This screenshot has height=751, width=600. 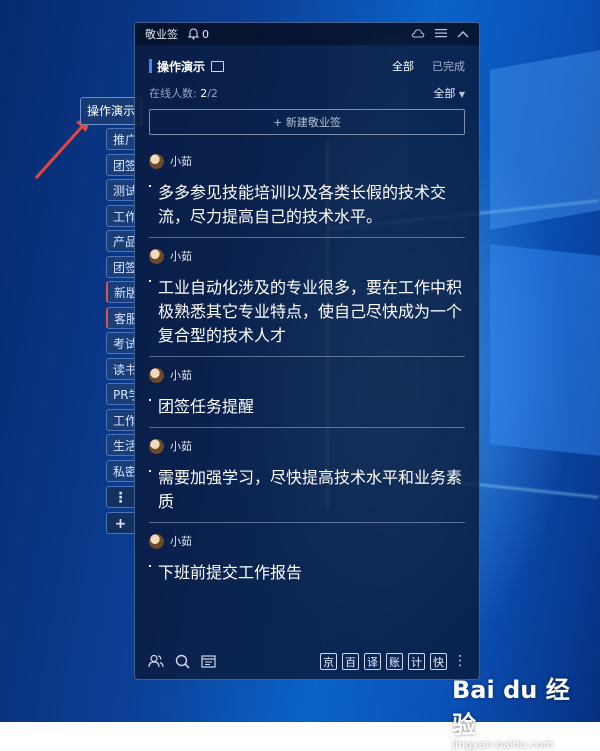 What do you see at coordinates (511, 707) in the screenshot?
I see `watermark-logo: Bai du 经验` at bounding box center [511, 707].